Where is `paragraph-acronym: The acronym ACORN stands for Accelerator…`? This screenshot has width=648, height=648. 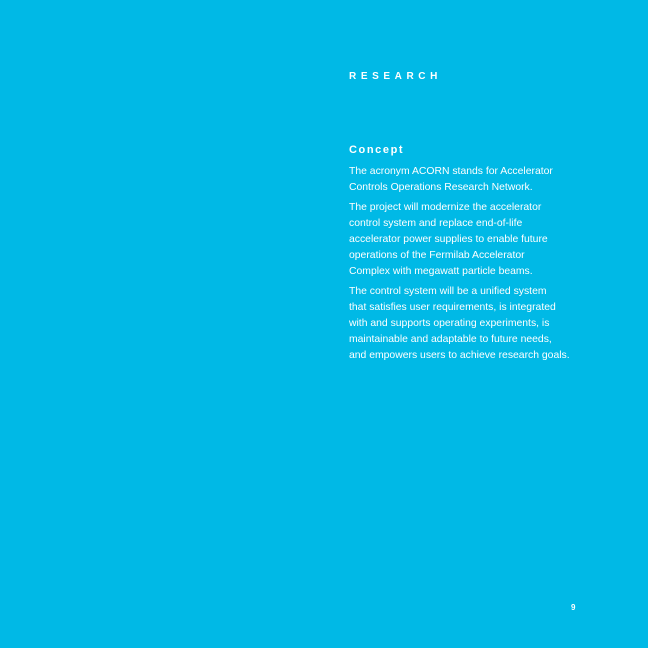
paragraph-acronym: The acronym ACORN stands for Accelerator… is located at coordinates (469, 180).